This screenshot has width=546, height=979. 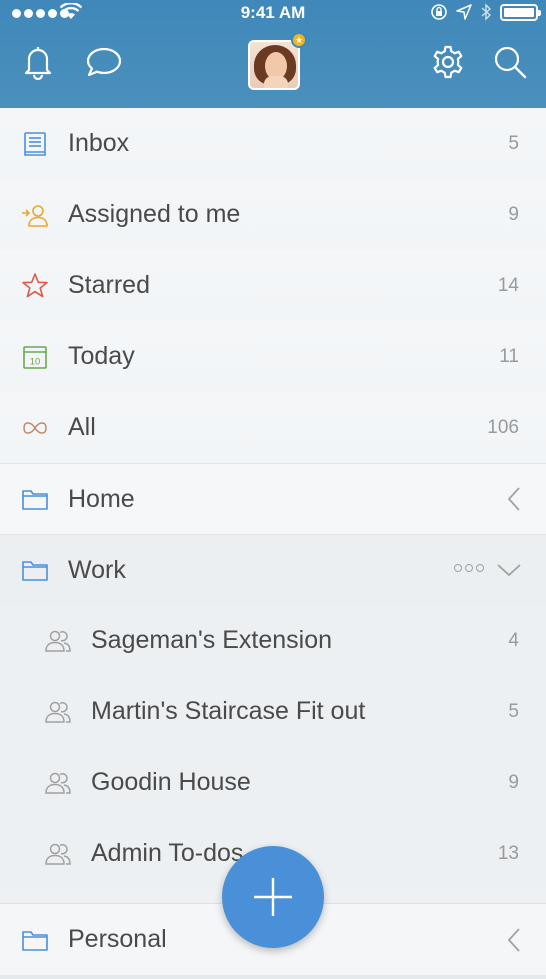 What do you see at coordinates (101, 356) in the screenshot?
I see `list-label: Today` at bounding box center [101, 356].